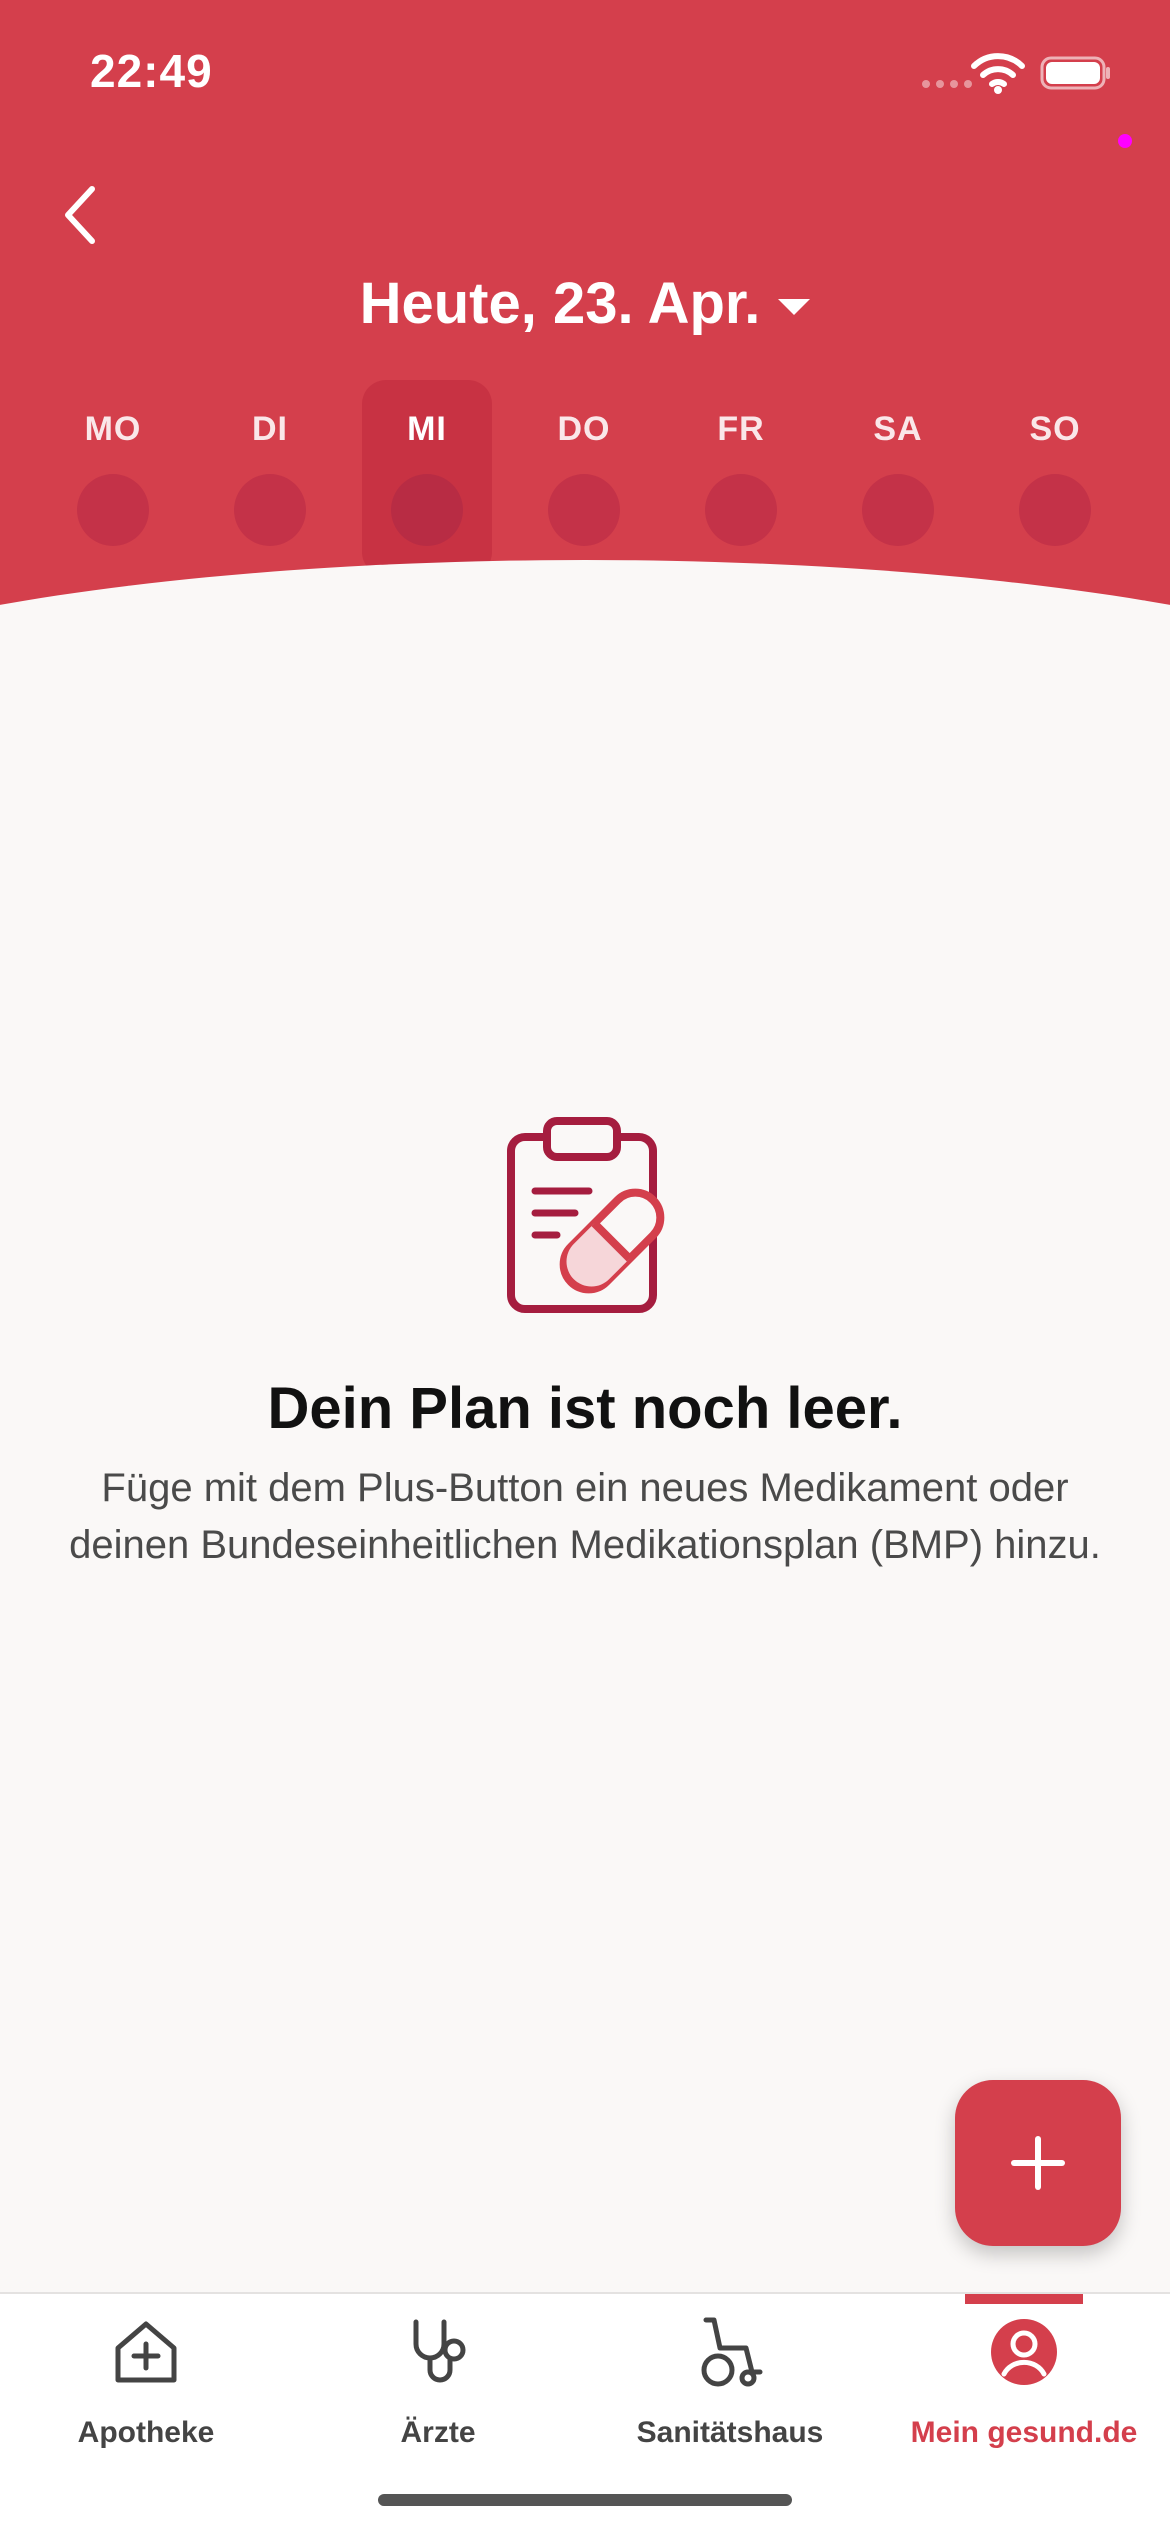 The image size is (1170, 2532). What do you see at coordinates (584, 429) in the screenshot?
I see `day-label: DO` at bounding box center [584, 429].